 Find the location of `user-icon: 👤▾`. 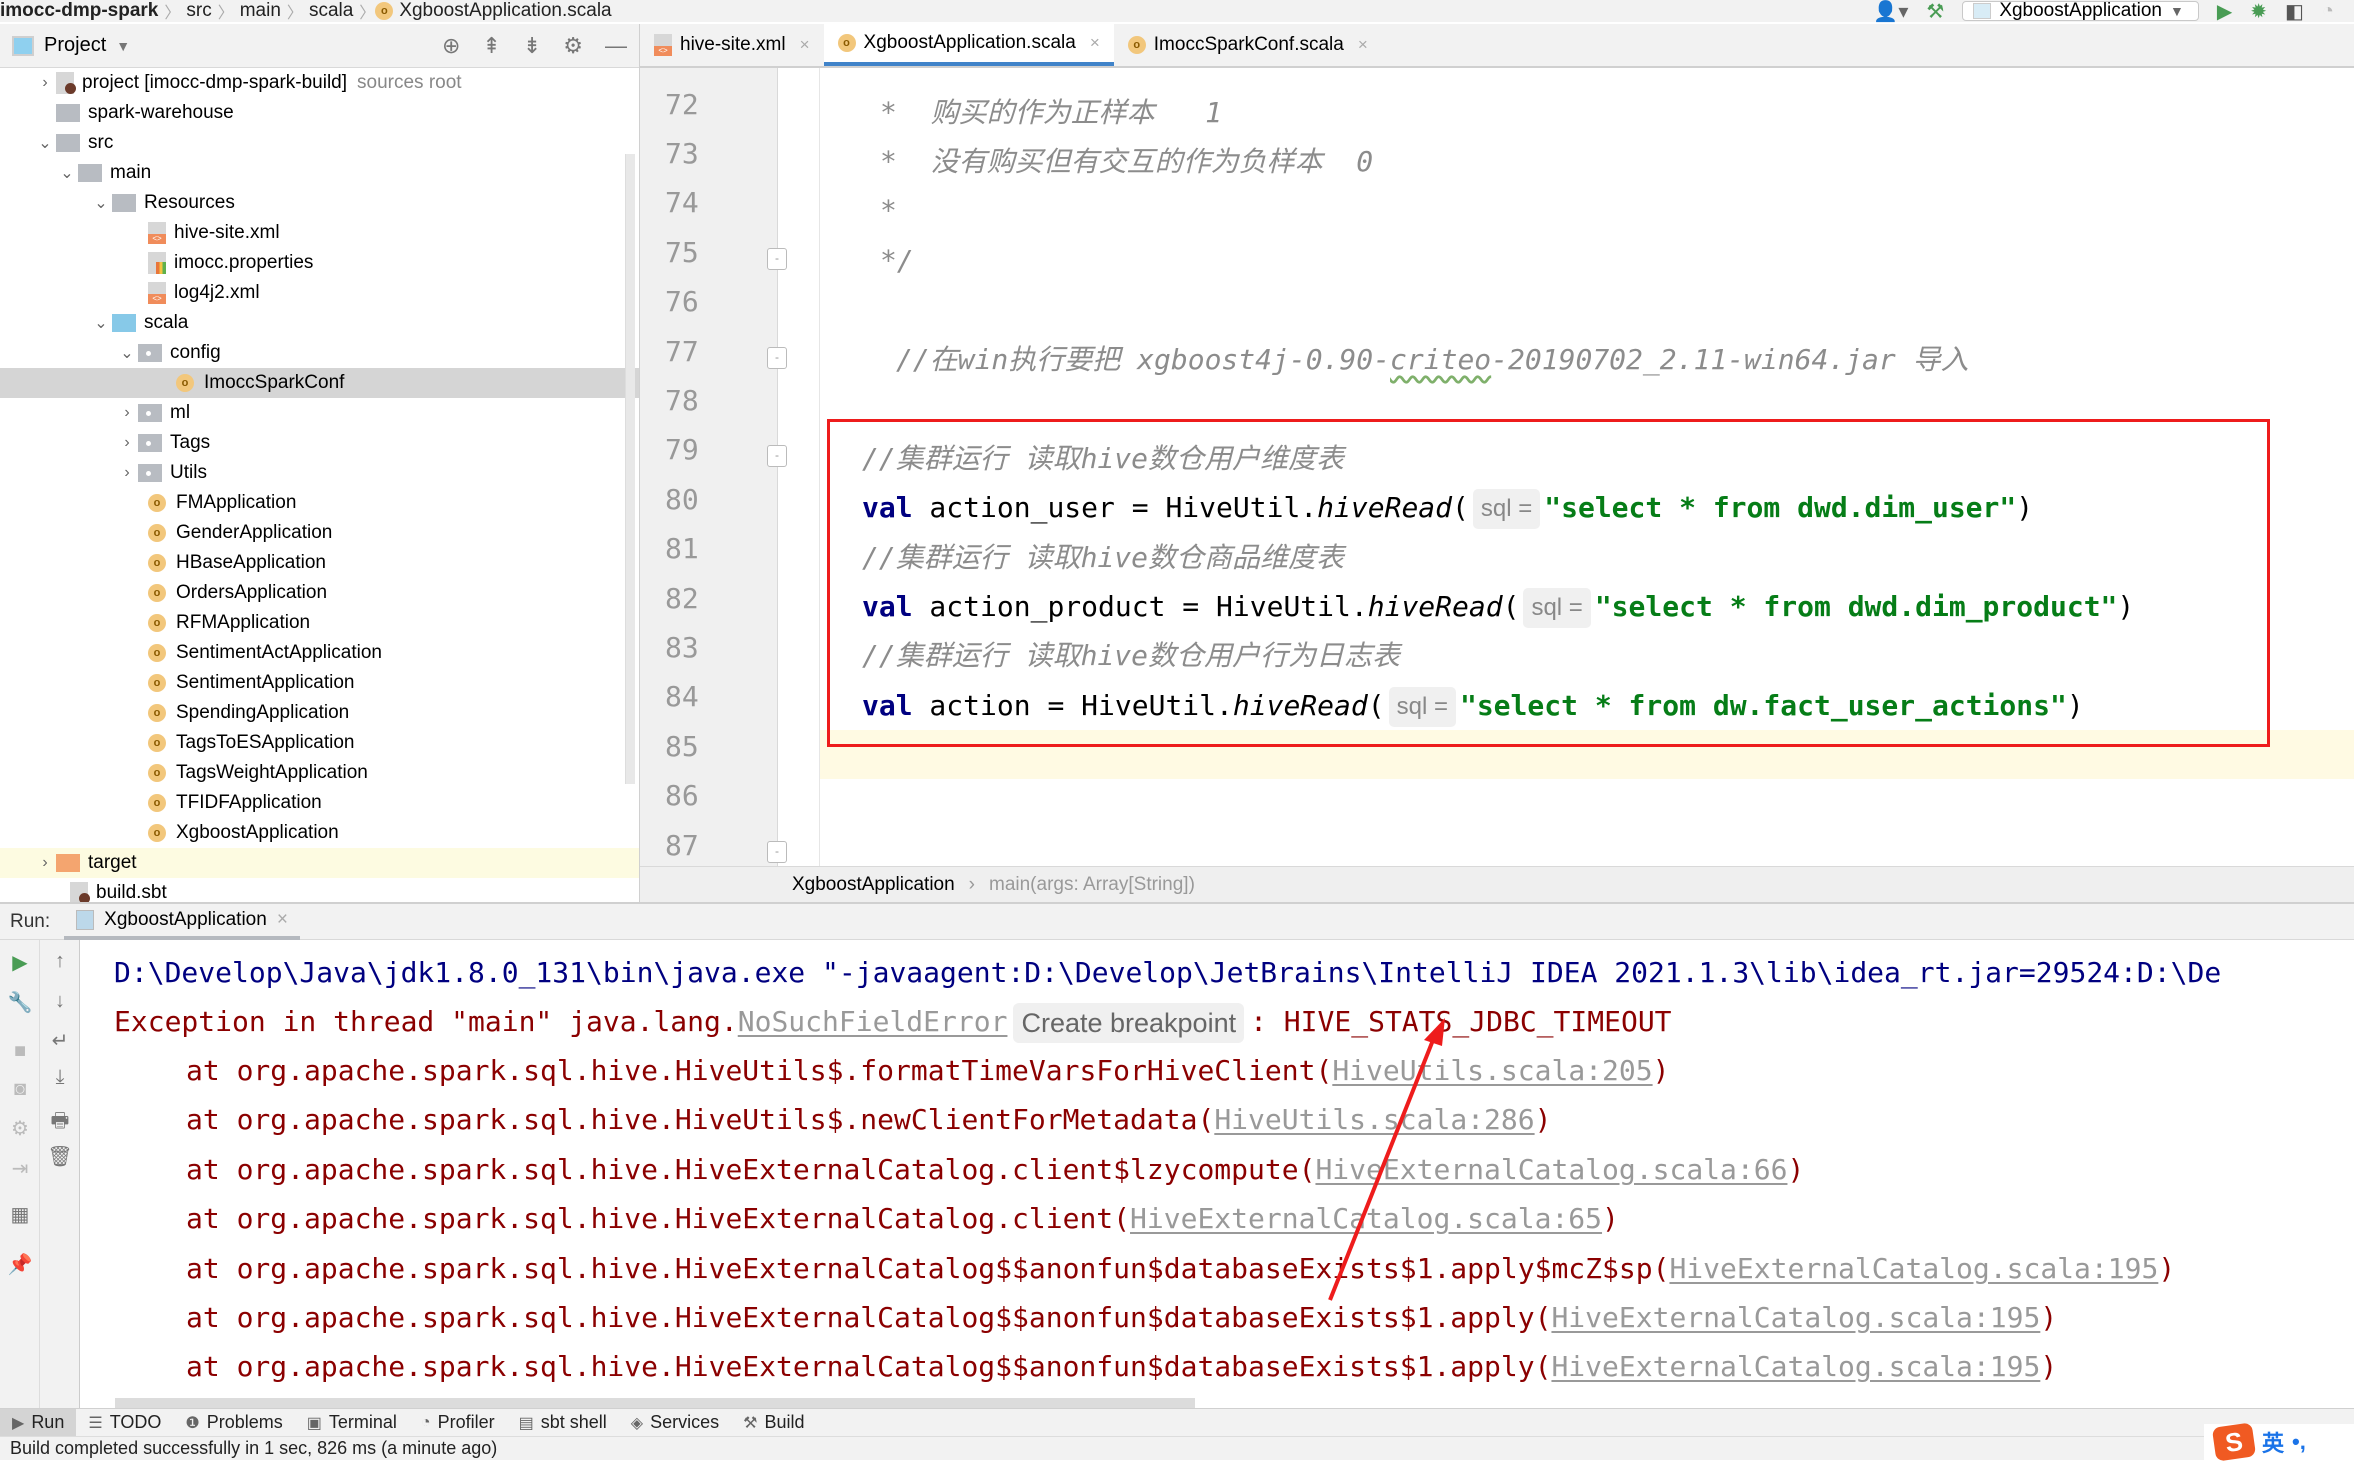

user-icon: 👤▾ is located at coordinates (1890, 12).